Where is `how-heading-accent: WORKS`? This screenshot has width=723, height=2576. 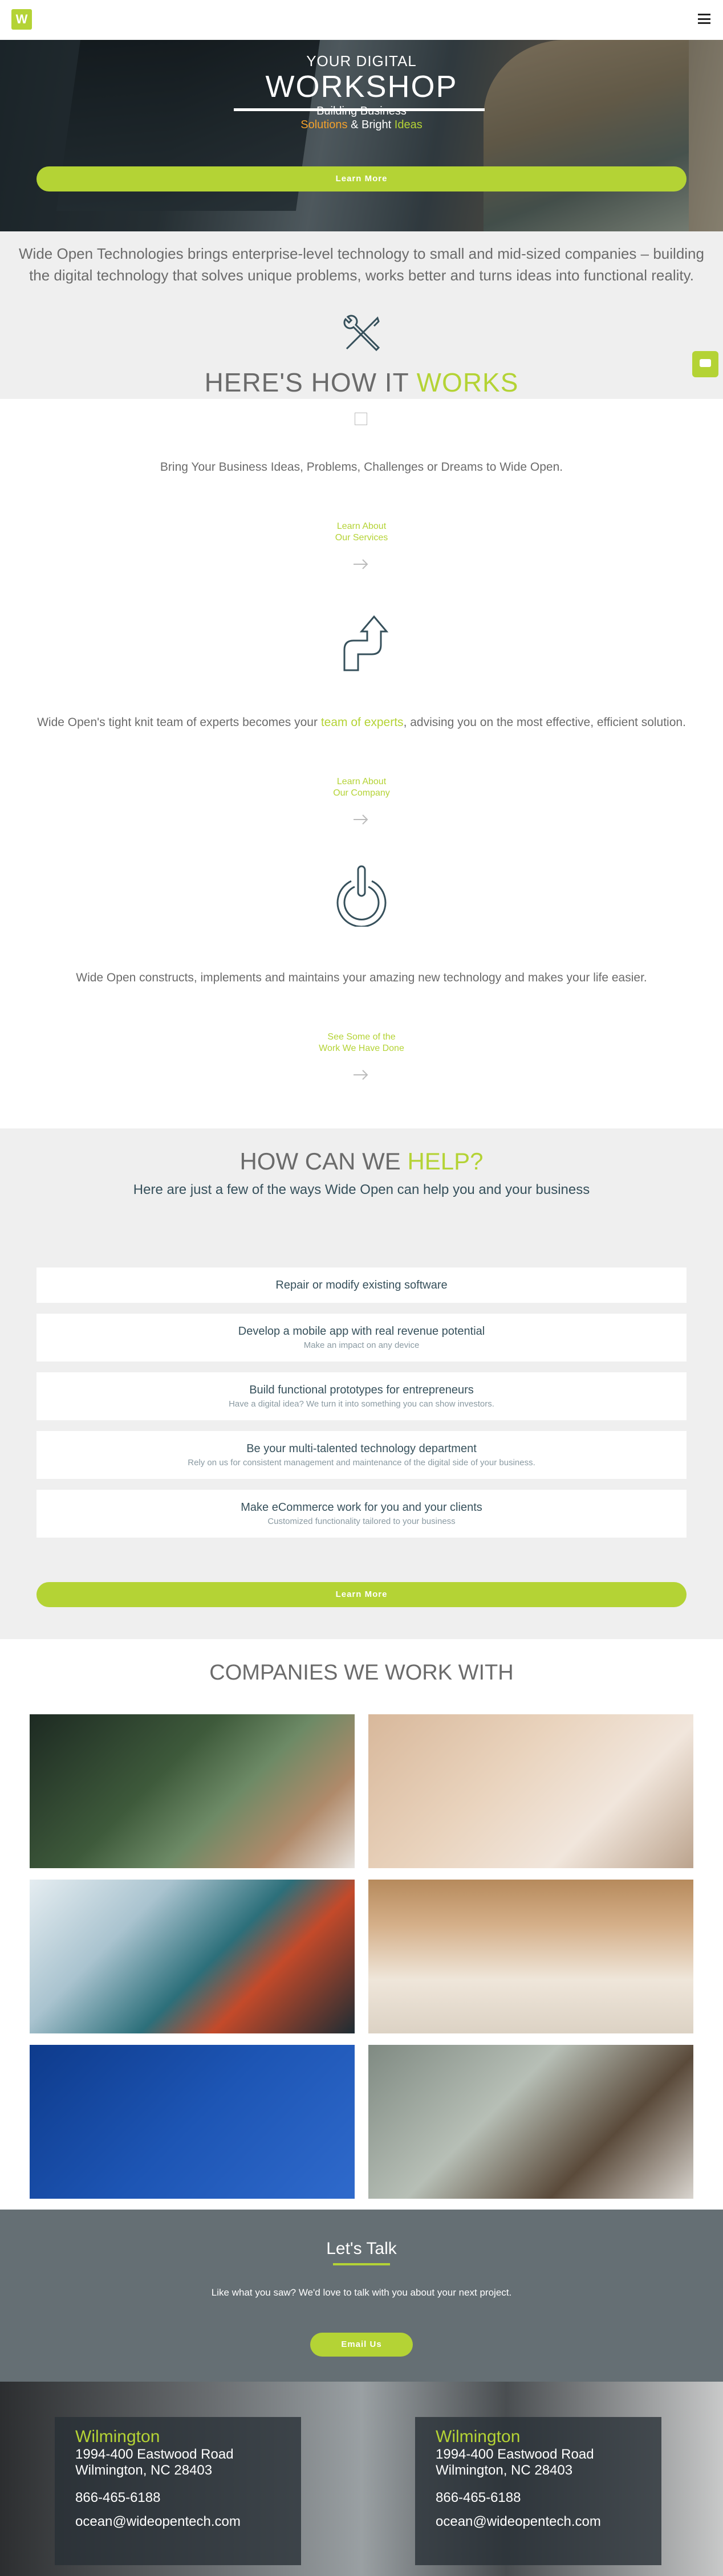 how-heading-accent: WORKS is located at coordinates (467, 382).